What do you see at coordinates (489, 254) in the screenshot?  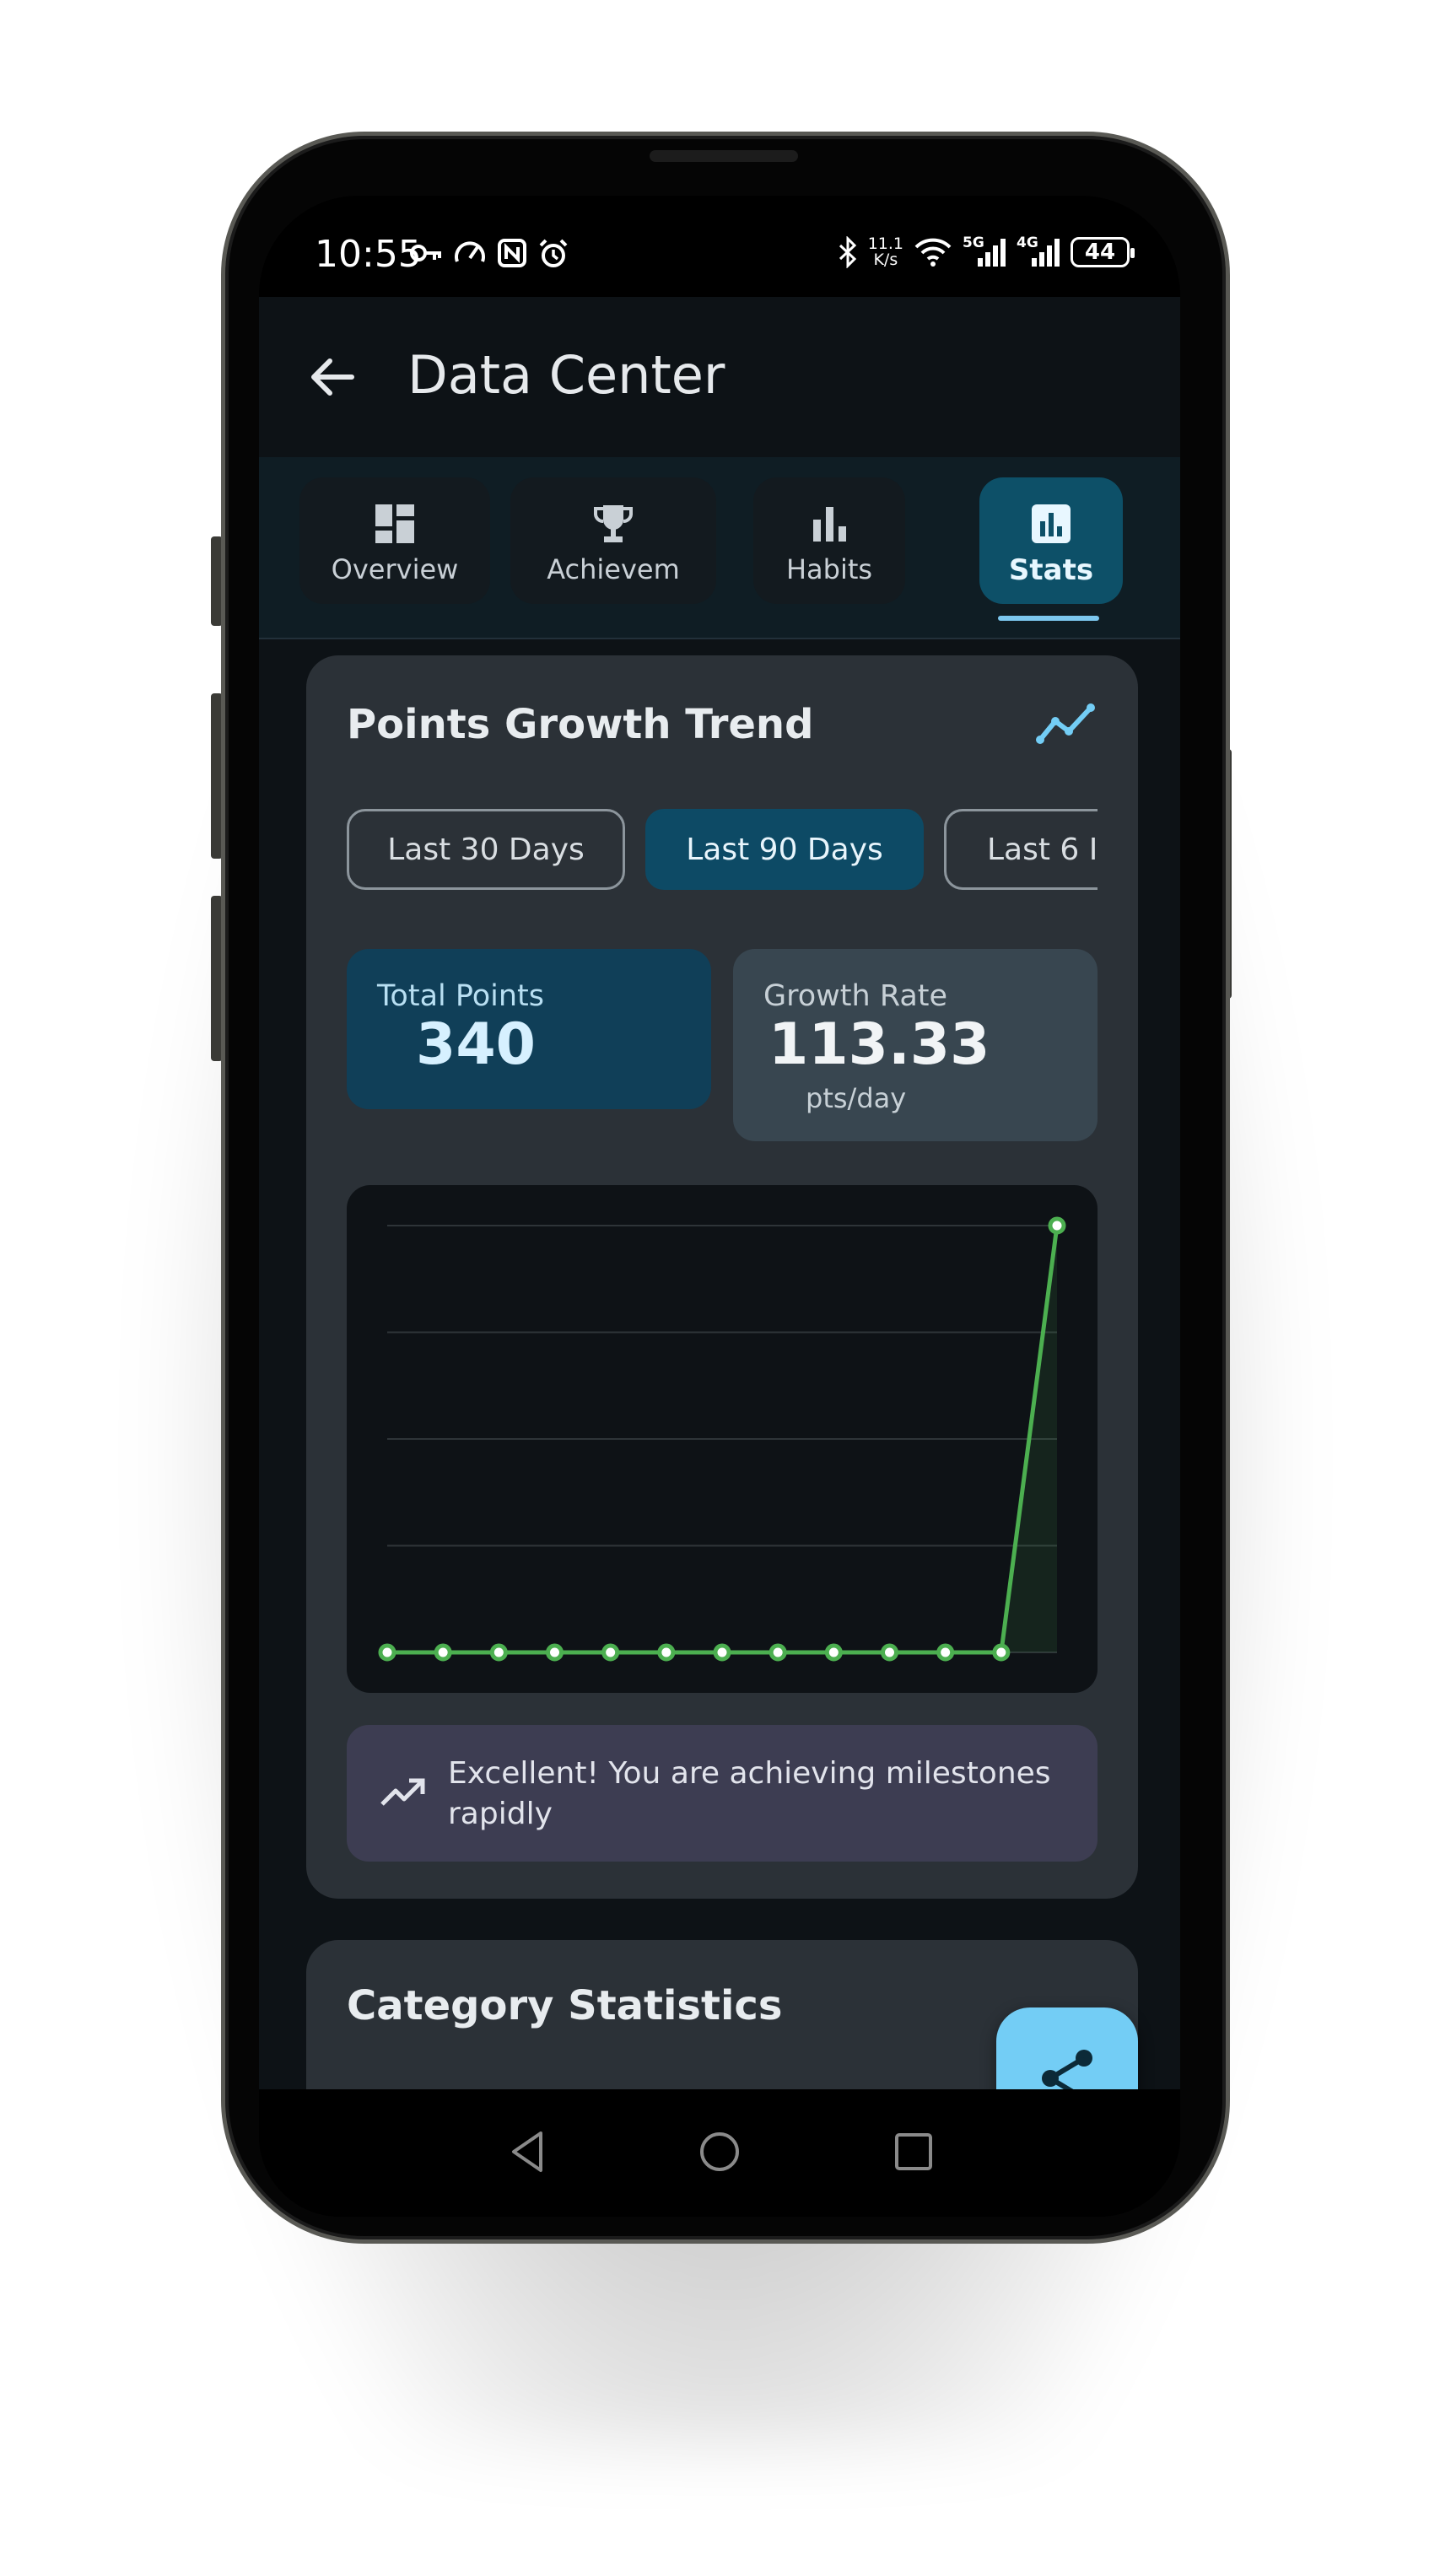 I see `status-left-icons` at bounding box center [489, 254].